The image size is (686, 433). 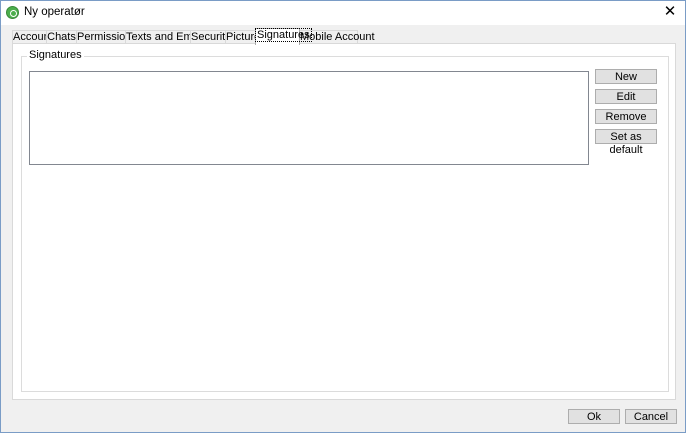 I want to click on tab-chats: Chats, so click(x=61, y=37).